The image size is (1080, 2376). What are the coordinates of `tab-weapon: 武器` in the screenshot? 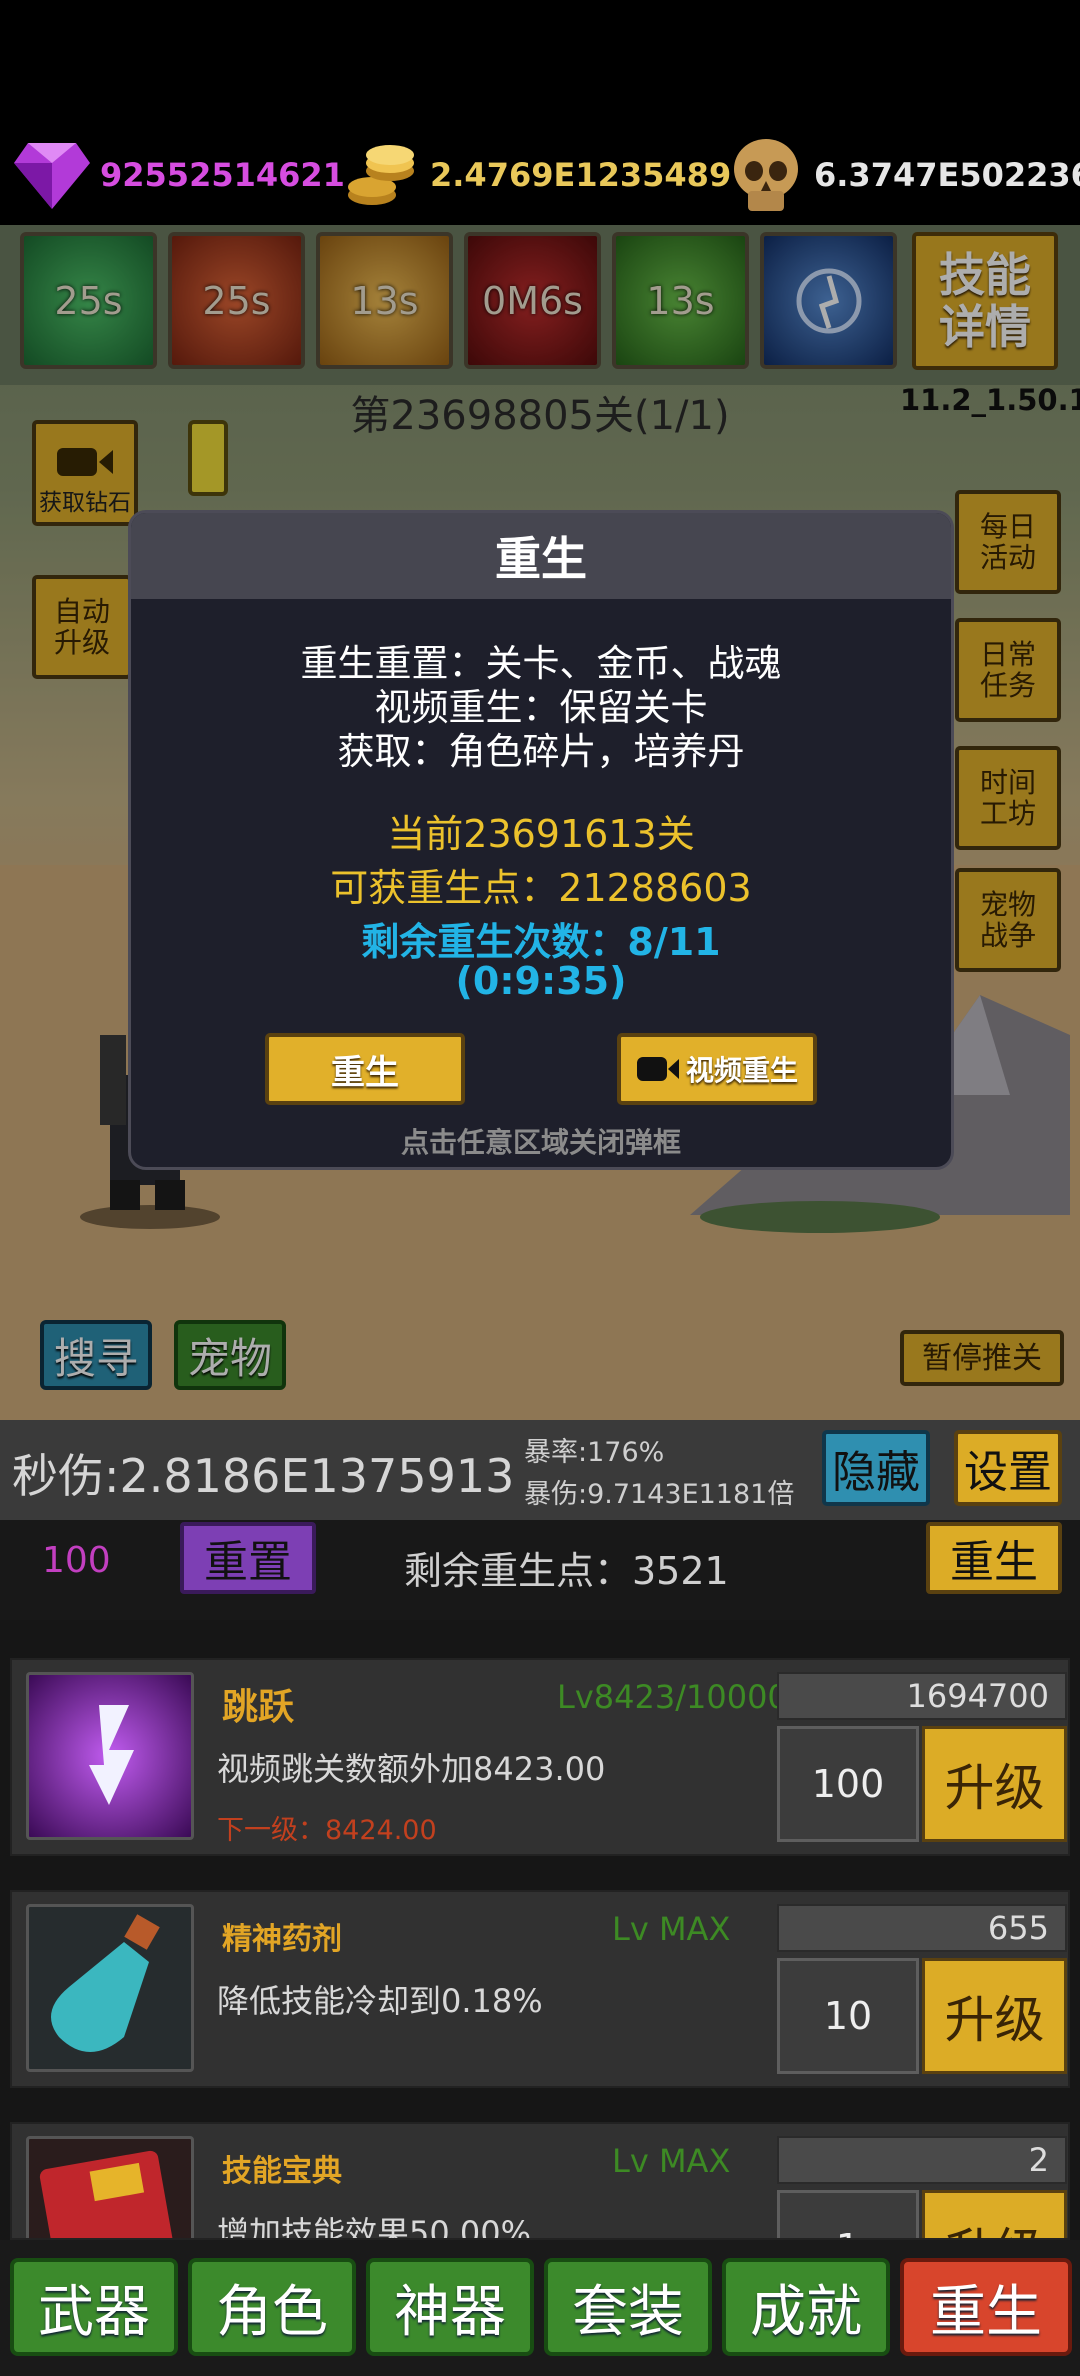 It's located at (94, 2307).